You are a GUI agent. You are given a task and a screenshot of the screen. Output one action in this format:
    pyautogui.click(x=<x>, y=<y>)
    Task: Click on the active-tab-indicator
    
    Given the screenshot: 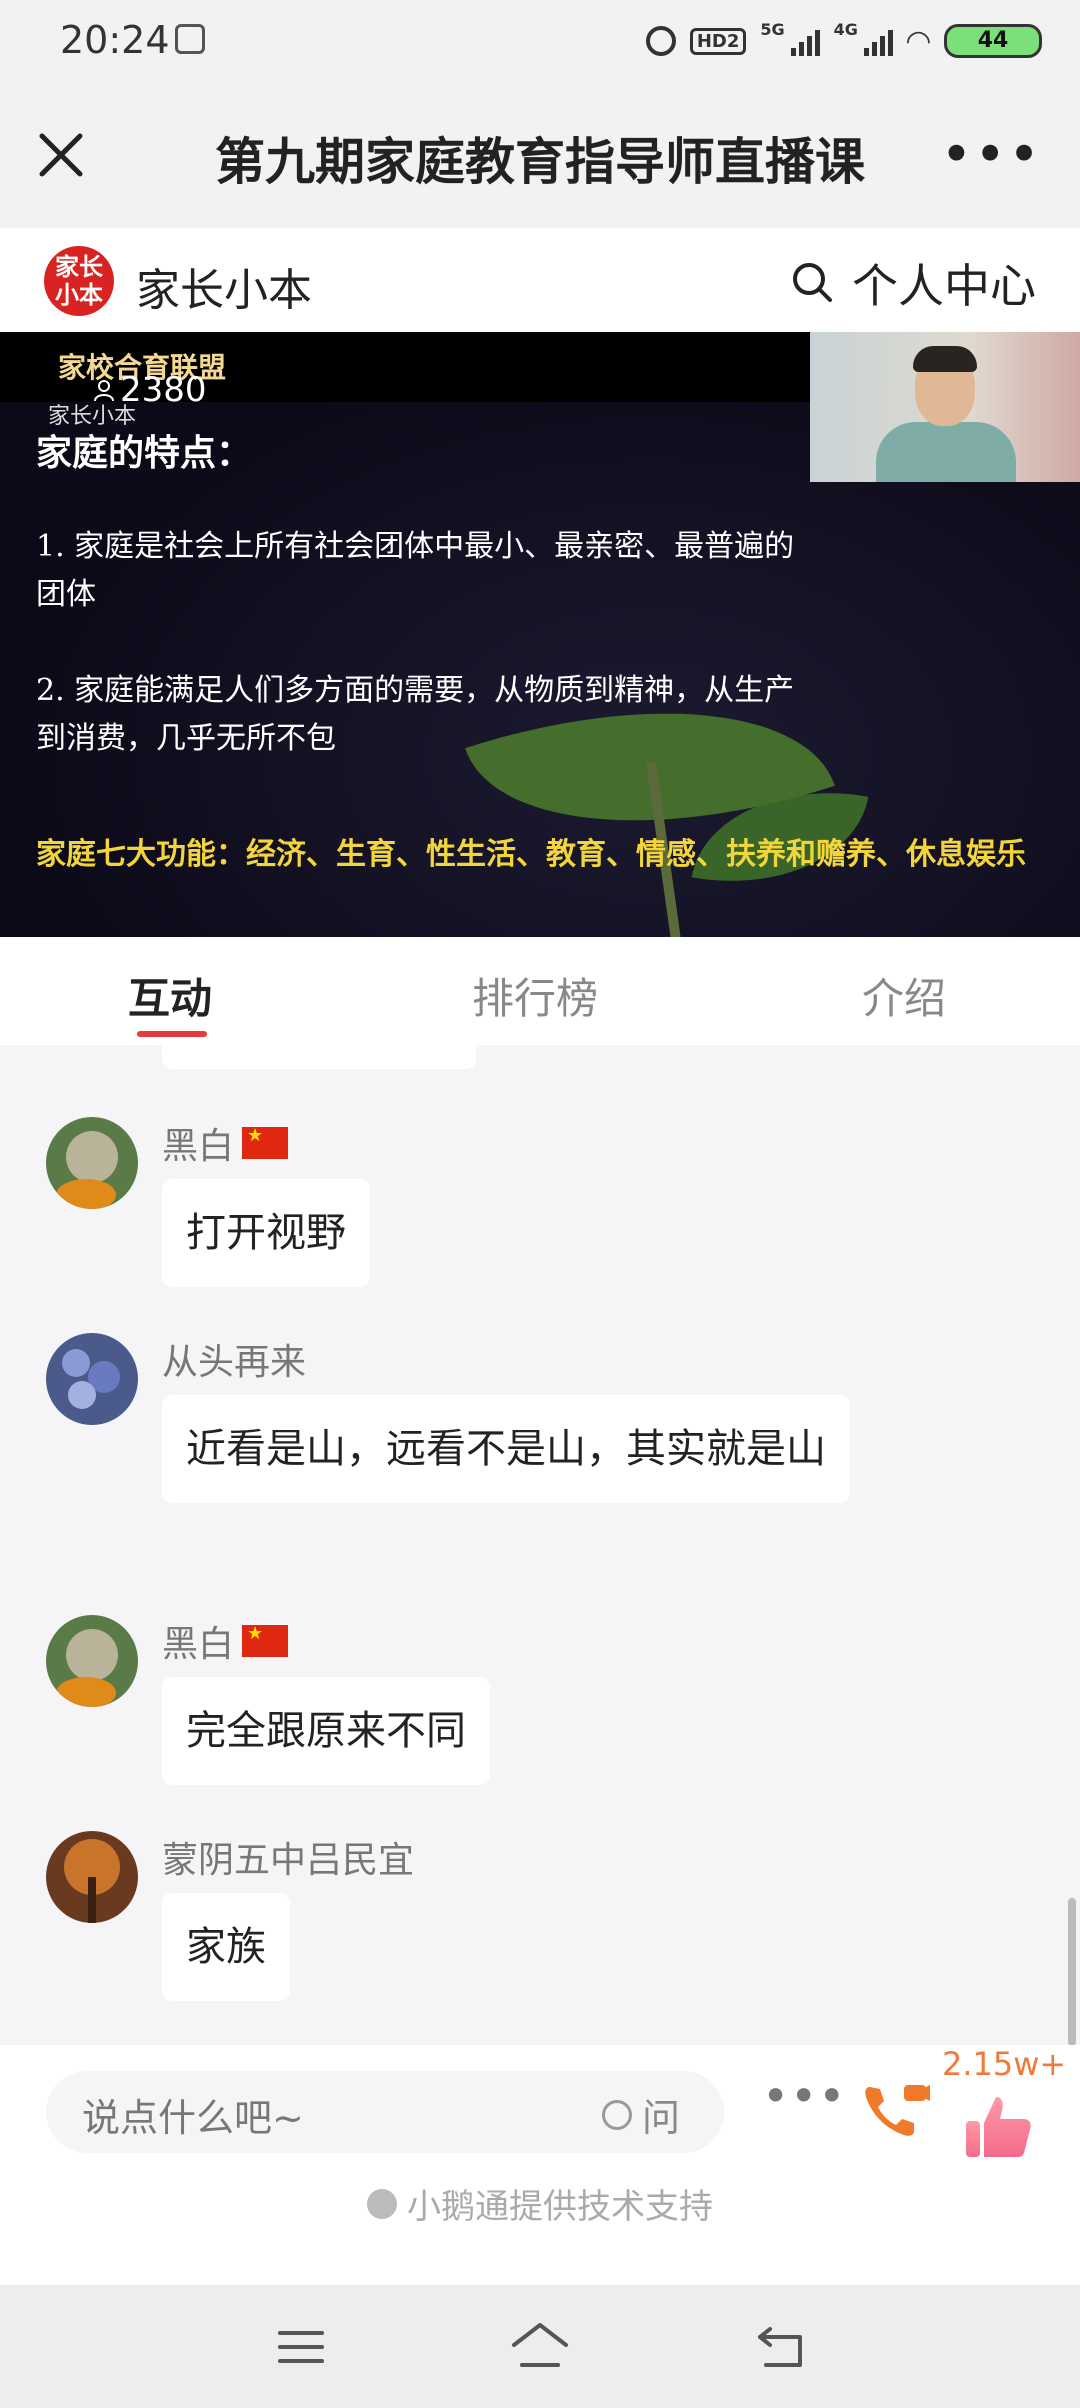 What is the action you would take?
    pyautogui.click(x=172, y=1034)
    